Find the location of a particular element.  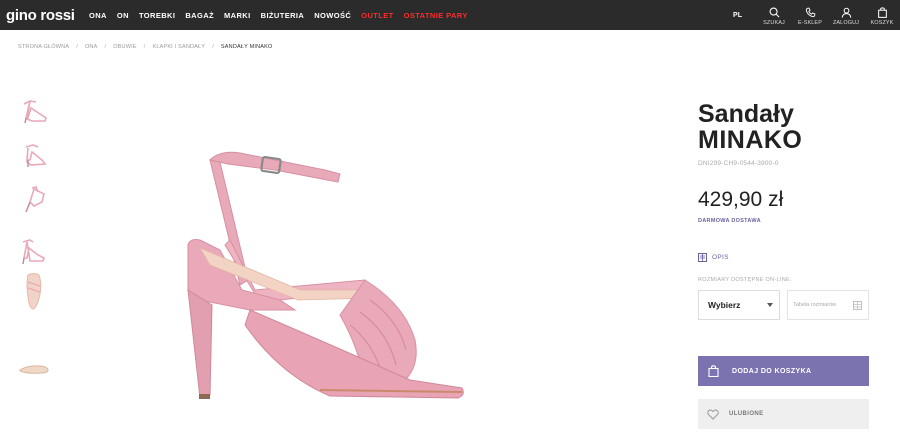

breadcrumb-klapki-sandaly: KLAPKI I SANDAŁY is located at coordinates (178, 47).